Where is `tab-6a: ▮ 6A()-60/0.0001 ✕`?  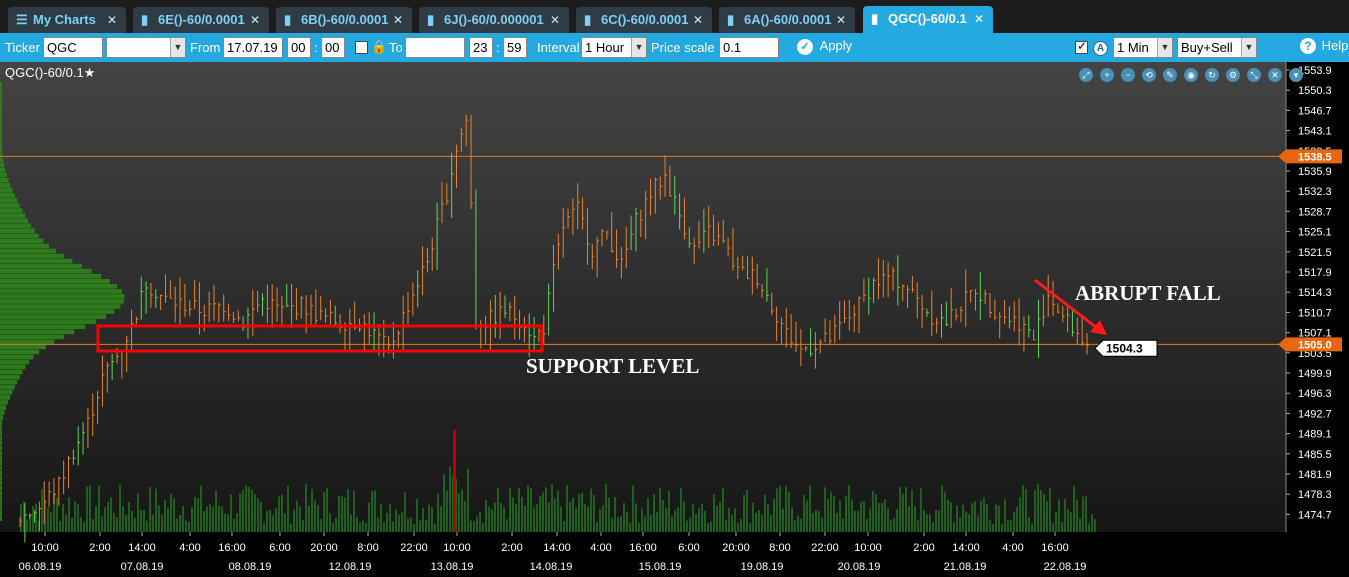 tab-6a: ▮ 6A()-60/0.0001 ✕ is located at coordinates (787, 20).